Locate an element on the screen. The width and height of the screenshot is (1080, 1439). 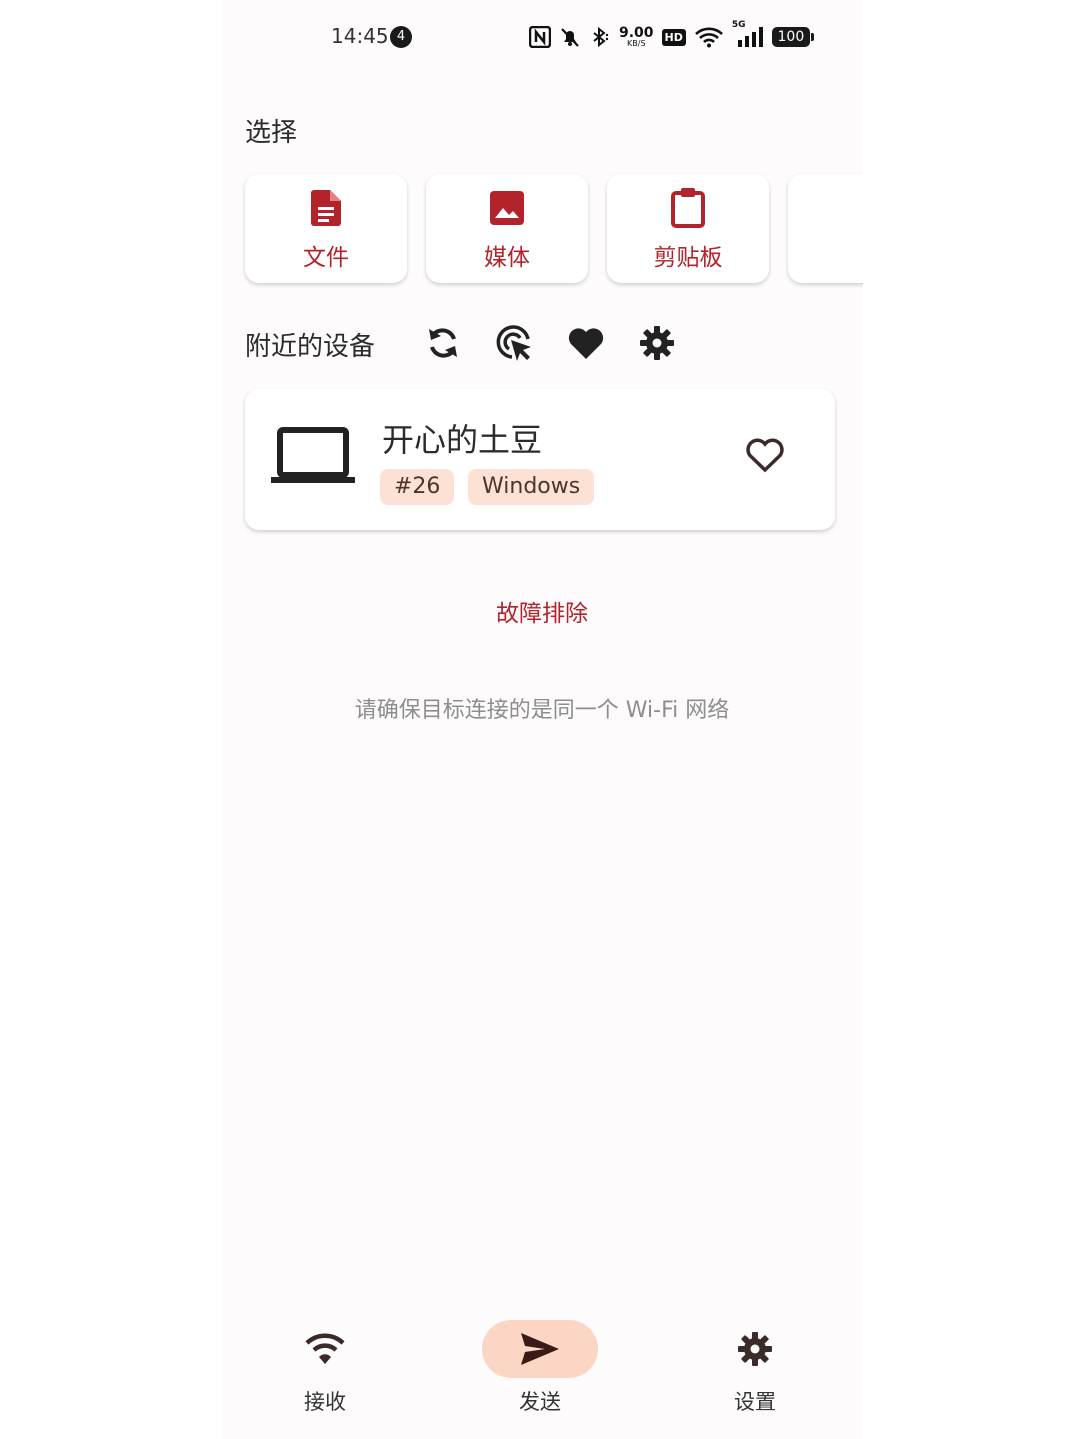
device-os-tag: Windows is located at coordinates (531, 487).